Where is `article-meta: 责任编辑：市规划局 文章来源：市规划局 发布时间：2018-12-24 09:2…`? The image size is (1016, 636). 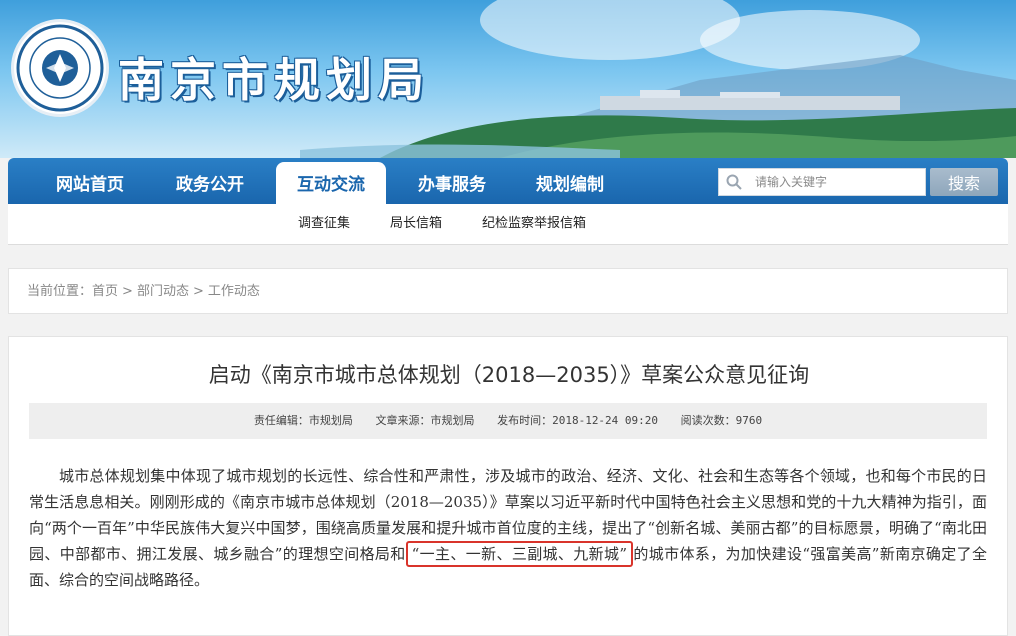 article-meta: 责任编辑：市规划局 文章来源：市规划局 发布时间：2018-12-24 09:2… is located at coordinates (508, 421).